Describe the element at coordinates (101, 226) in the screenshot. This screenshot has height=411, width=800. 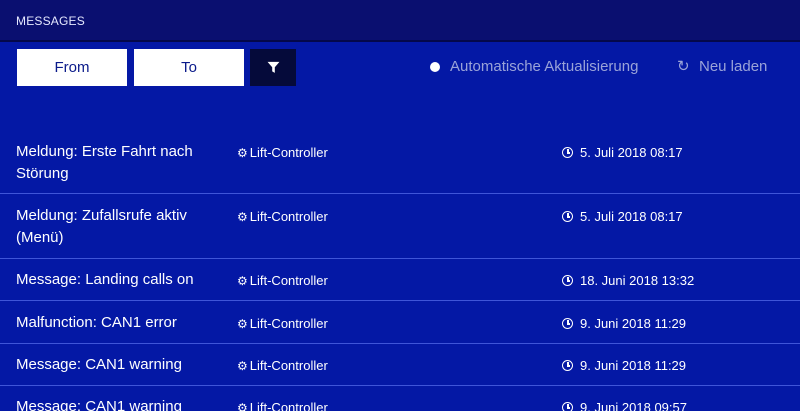
I see `message-text: Meldung: Zufallsrufe aktiv (Menü)` at that location.